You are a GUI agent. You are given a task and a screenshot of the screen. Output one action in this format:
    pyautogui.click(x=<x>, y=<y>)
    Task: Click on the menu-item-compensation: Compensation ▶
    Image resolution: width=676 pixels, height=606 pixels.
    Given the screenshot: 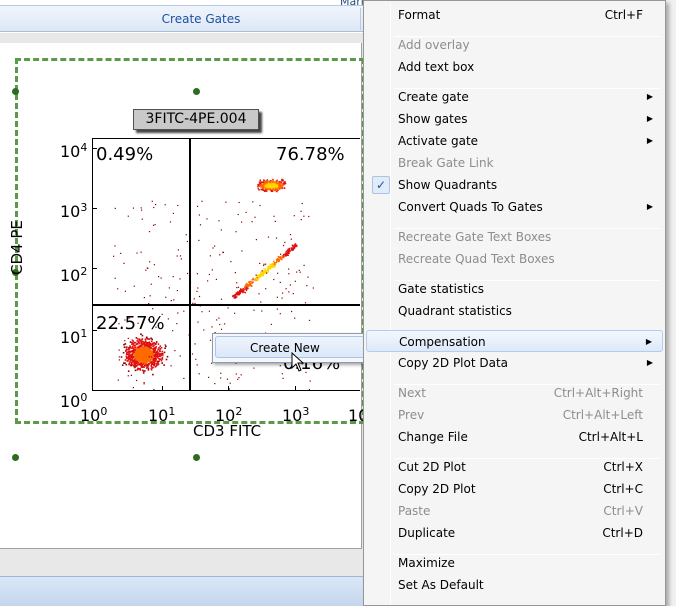 What is the action you would take?
    pyautogui.click(x=514, y=341)
    